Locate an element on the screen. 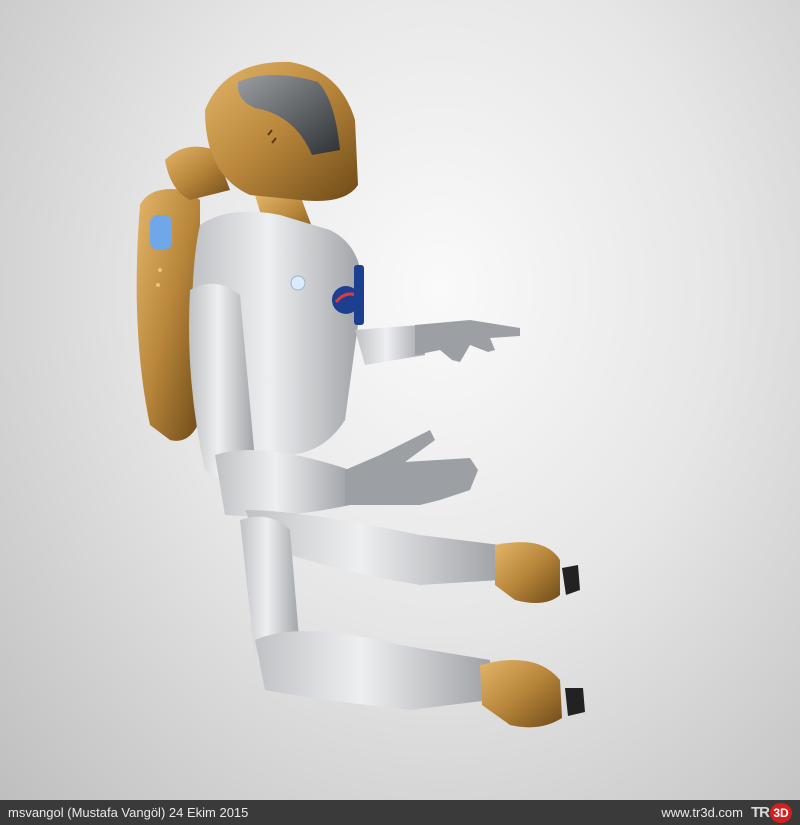 The width and height of the screenshot is (800, 825). tr3d-logo: TR 3D is located at coordinates (771, 812).